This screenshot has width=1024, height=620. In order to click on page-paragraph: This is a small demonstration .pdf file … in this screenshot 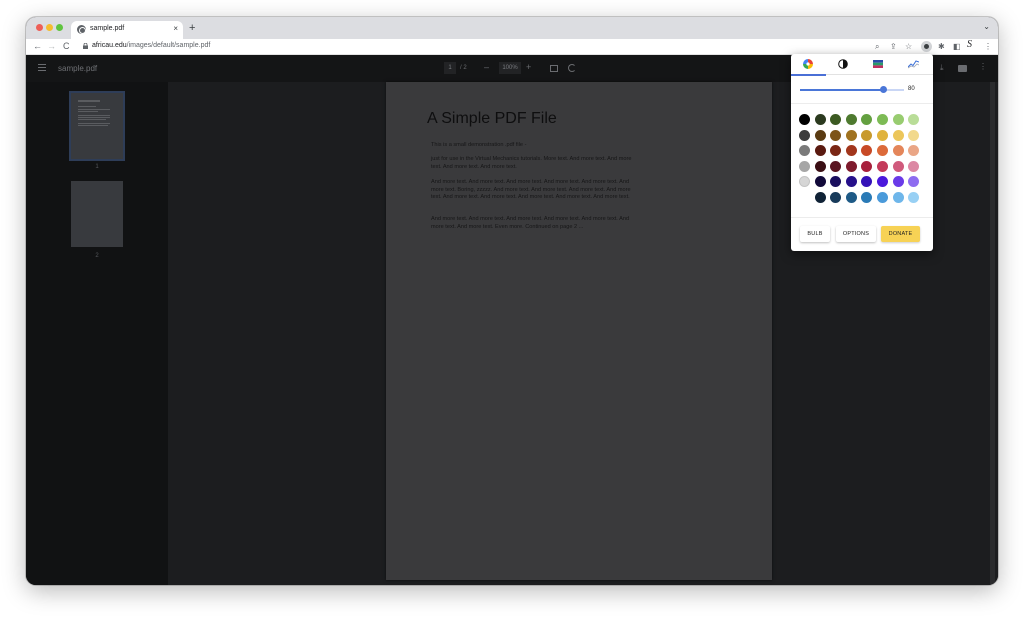, I will do `click(479, 145)`.